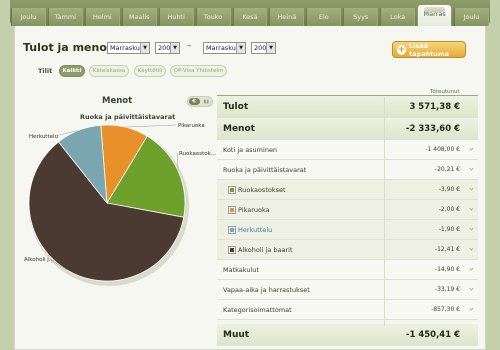 The width and height of the screenshot is (500, 350). Describe the element at coordinates (347, 310) in the screenshot. I see `table-row: Kategorisoimattomat -857,30 €` at that location.